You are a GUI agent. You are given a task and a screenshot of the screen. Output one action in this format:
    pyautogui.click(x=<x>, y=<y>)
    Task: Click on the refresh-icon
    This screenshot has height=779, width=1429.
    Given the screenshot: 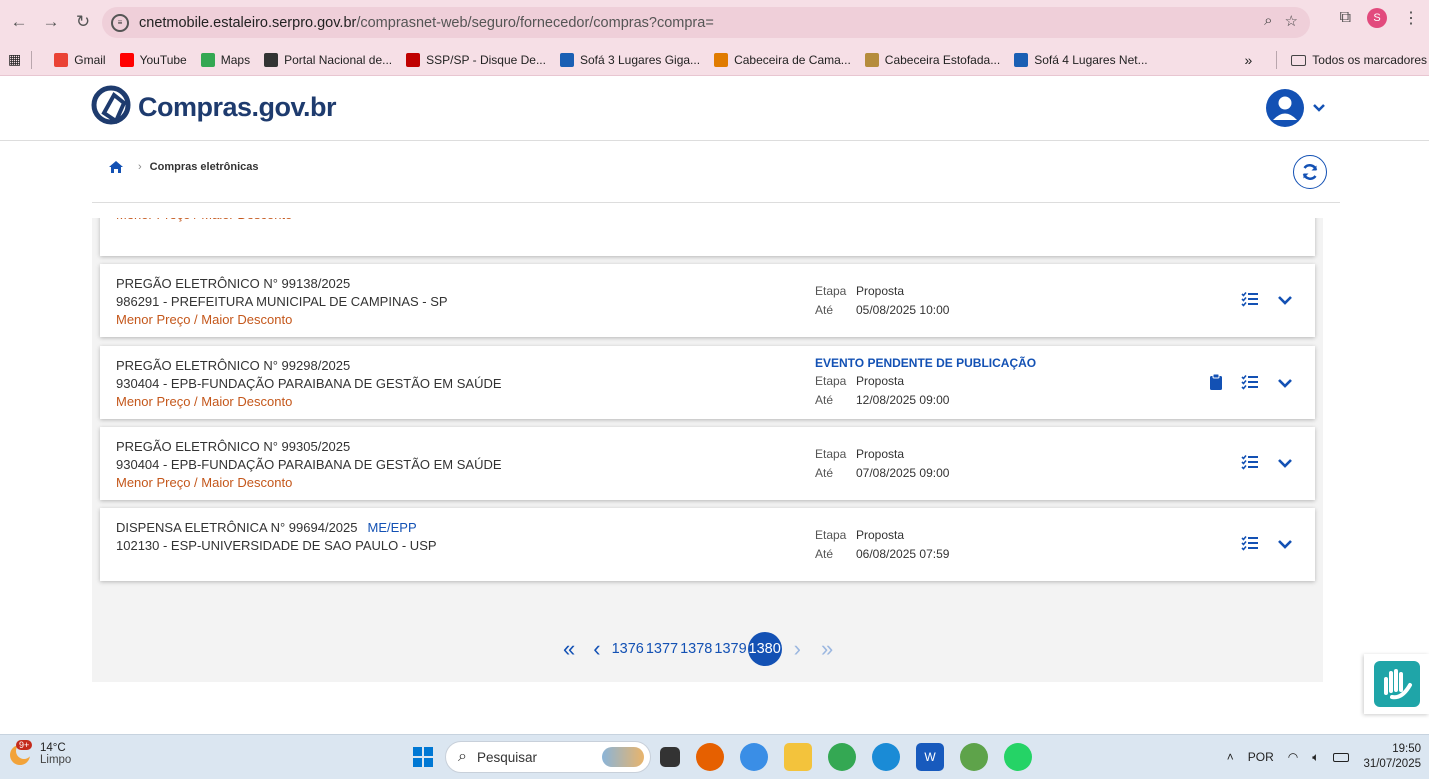 What is the action you would take?
    pyautogui.click(x=1310, y=172)
    